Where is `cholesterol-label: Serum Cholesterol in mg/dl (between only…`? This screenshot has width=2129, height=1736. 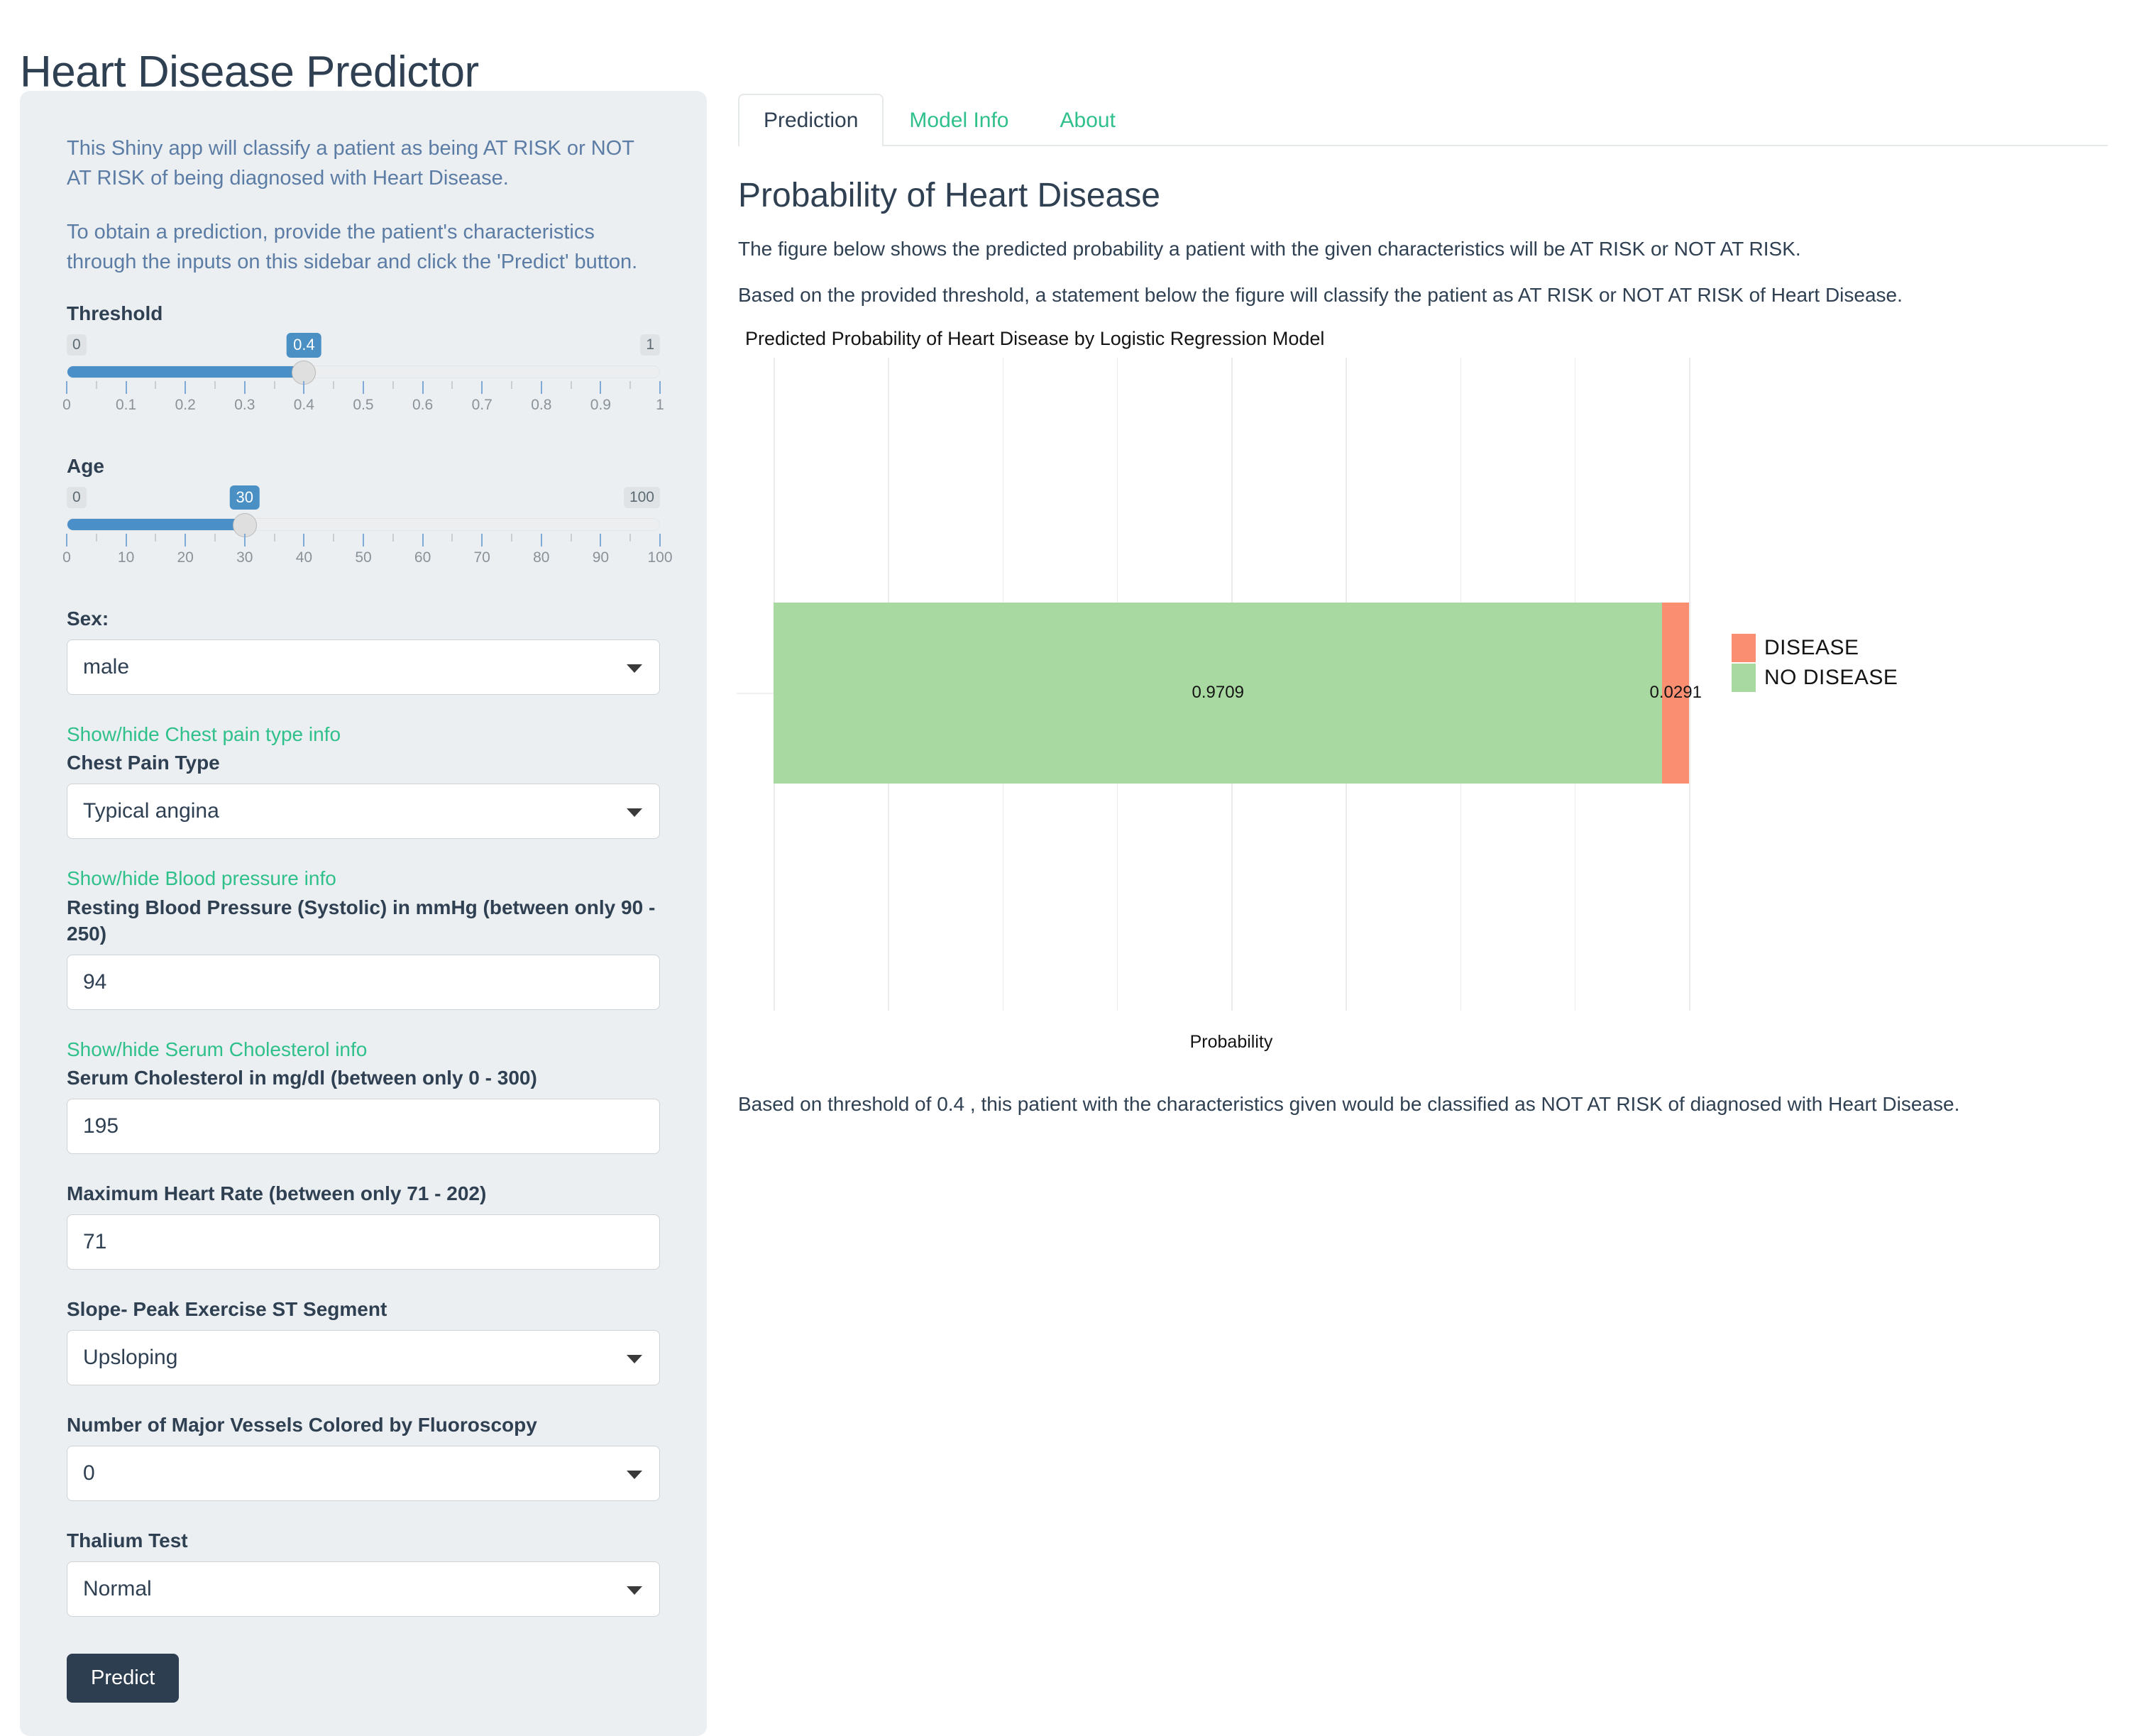
cholesterol-label: Serum Cholesterol in mg/dl (between only… is located at coordinates (302, 1078).